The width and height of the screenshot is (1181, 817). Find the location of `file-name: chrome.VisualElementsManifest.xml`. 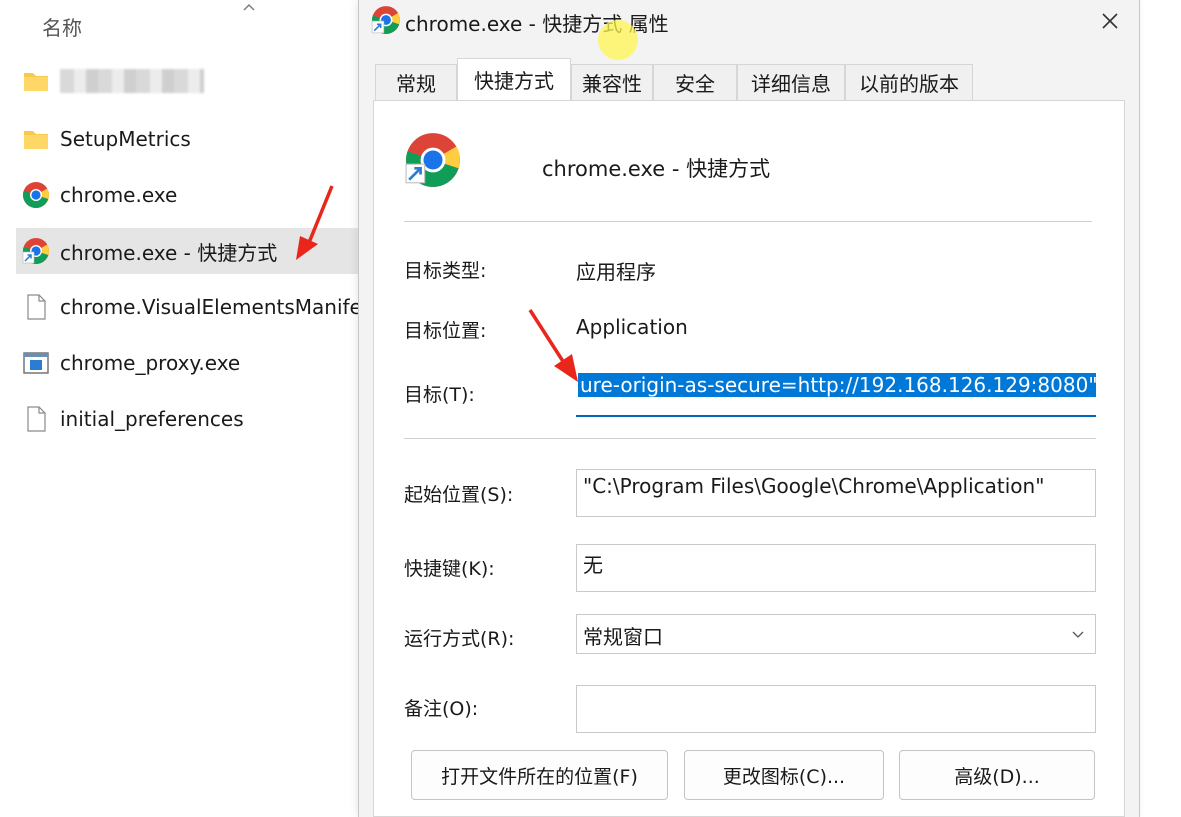

file-name: chrome.VisualElementsManifest.xml is located at coordinates (210, 307).